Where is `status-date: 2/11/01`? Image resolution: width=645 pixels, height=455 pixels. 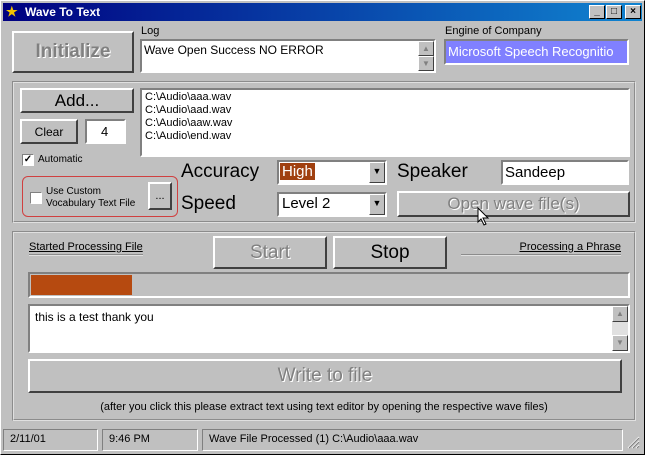 status-date: 2/11/01 is located at coordinates (50, 440).